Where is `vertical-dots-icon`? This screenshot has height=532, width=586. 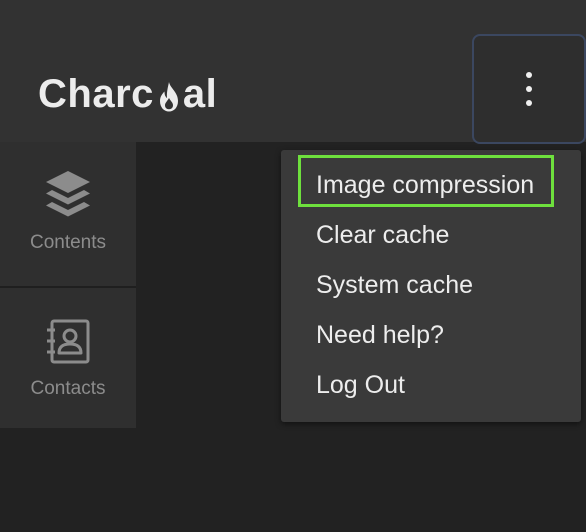
vertical-dots-icon is located at coordinates (529, 89).